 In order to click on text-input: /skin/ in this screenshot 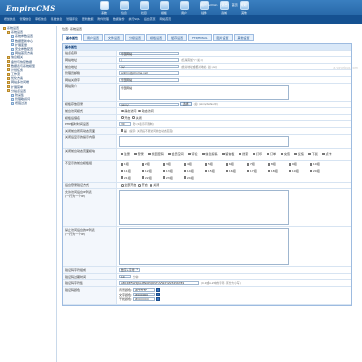, I will do `click(149, 104)`.